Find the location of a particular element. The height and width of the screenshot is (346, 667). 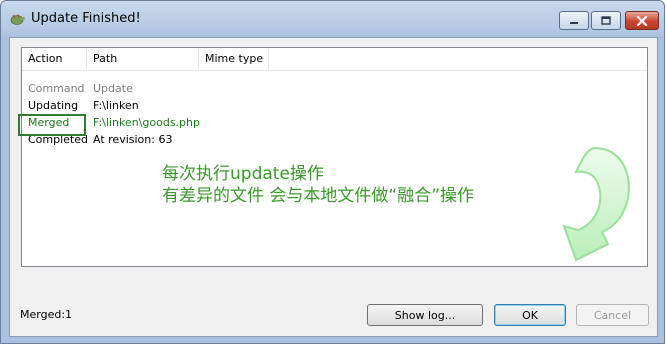

table-row: Merged F:\linken\goods.php is located at coordinates (334, 122).